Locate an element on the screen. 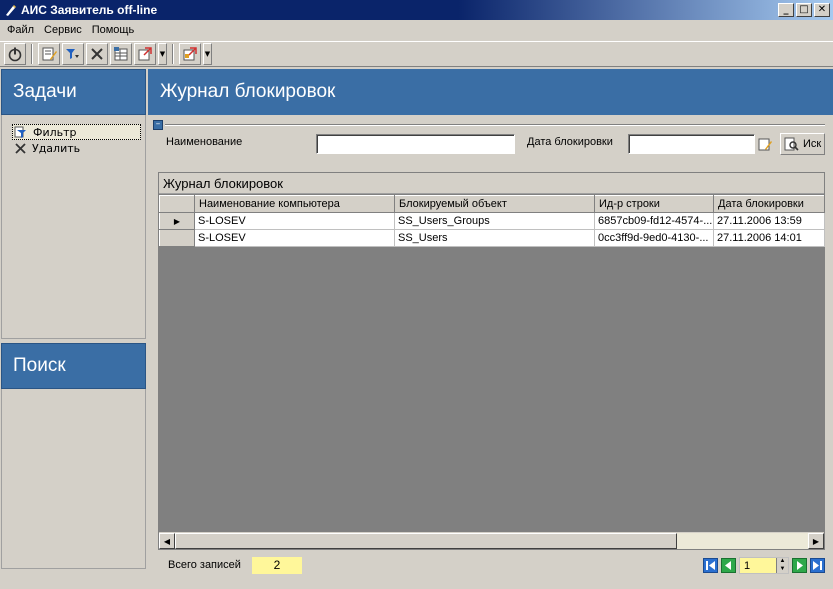 This screenshot has height=589, width=833. horizontal-scrollbar: ◀ ▶ is located at coordinates (491, 540).